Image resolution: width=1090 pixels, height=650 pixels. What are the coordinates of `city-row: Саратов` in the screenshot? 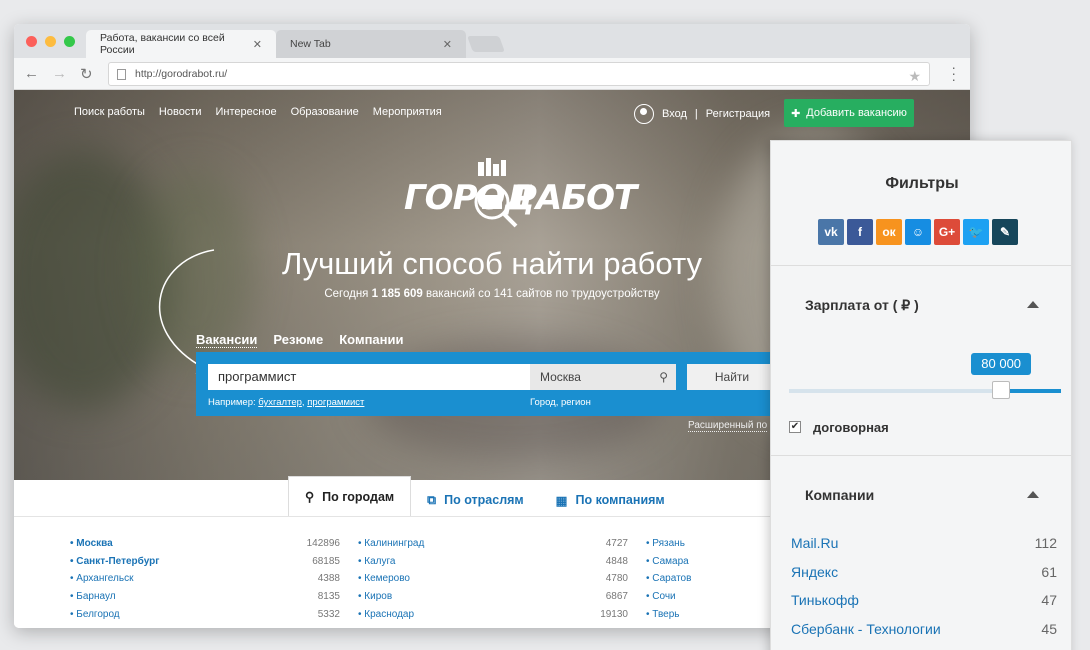 It's located at (701, 582).